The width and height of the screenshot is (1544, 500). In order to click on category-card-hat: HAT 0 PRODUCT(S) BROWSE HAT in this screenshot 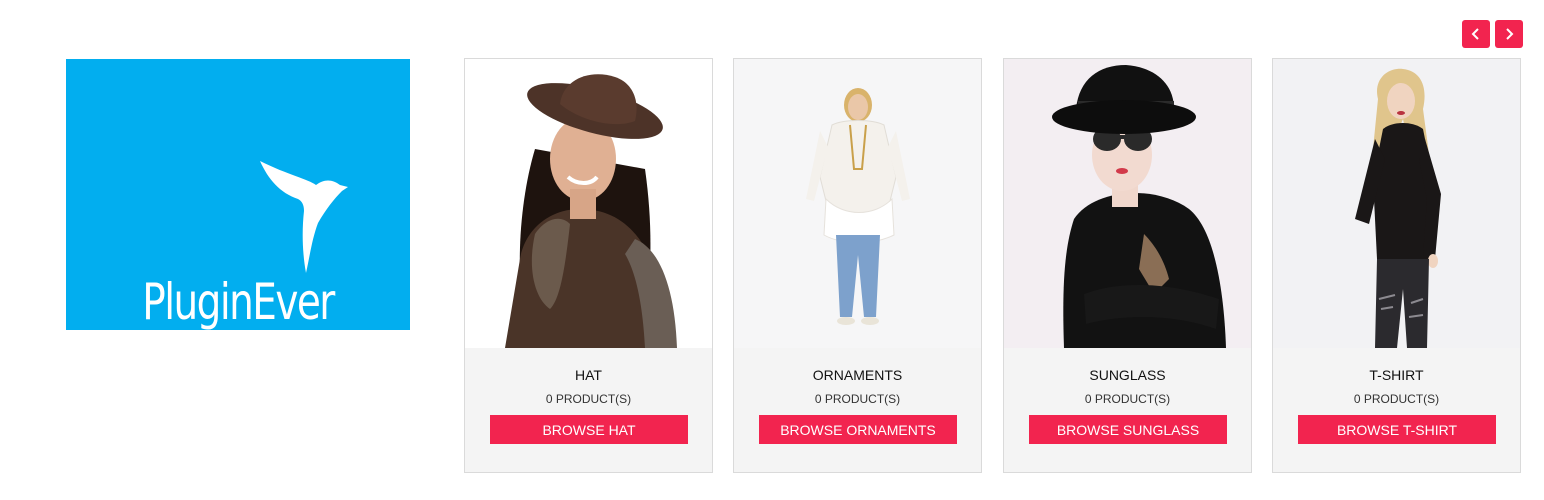, I will do `click(588, 265)`.